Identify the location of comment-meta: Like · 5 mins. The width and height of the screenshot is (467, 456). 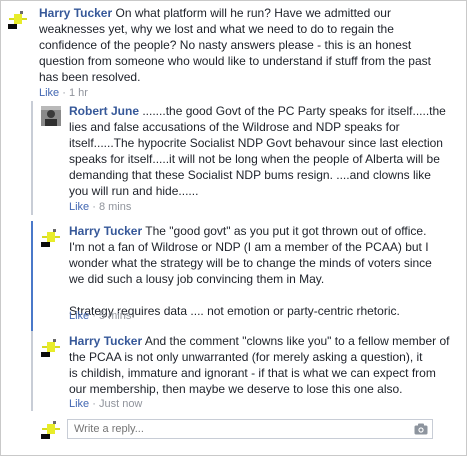
(100, 316).